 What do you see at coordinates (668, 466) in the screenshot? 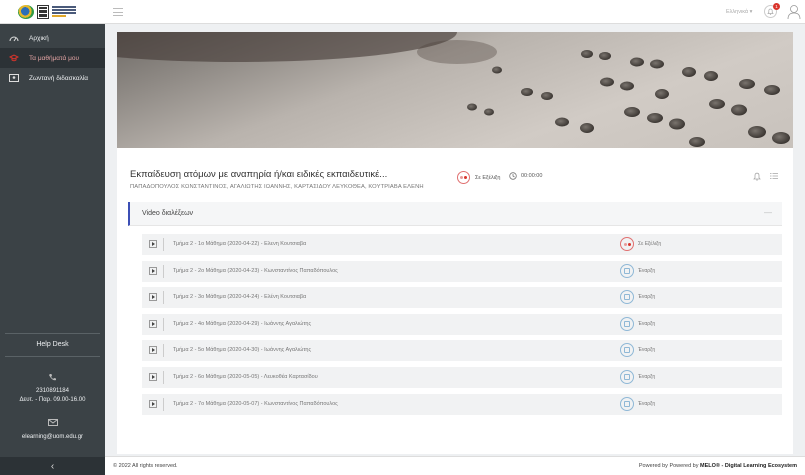
I see `powered-prefix: Powered by Powered by` at bounding box center [668, 466].